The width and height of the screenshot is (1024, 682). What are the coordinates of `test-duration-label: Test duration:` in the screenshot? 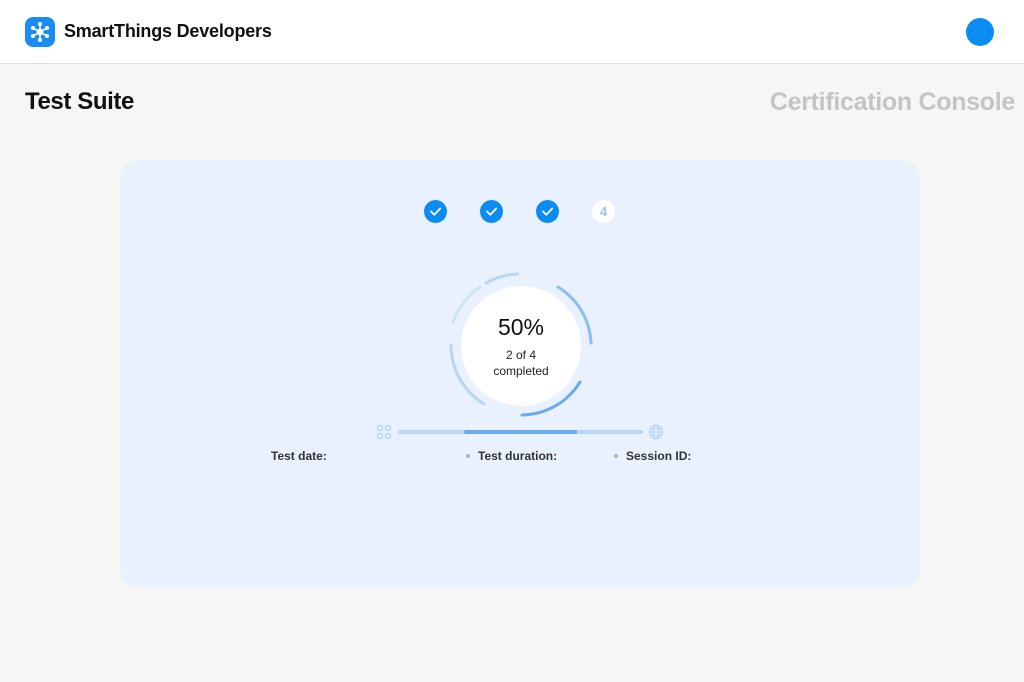 It's located at (518, 456).